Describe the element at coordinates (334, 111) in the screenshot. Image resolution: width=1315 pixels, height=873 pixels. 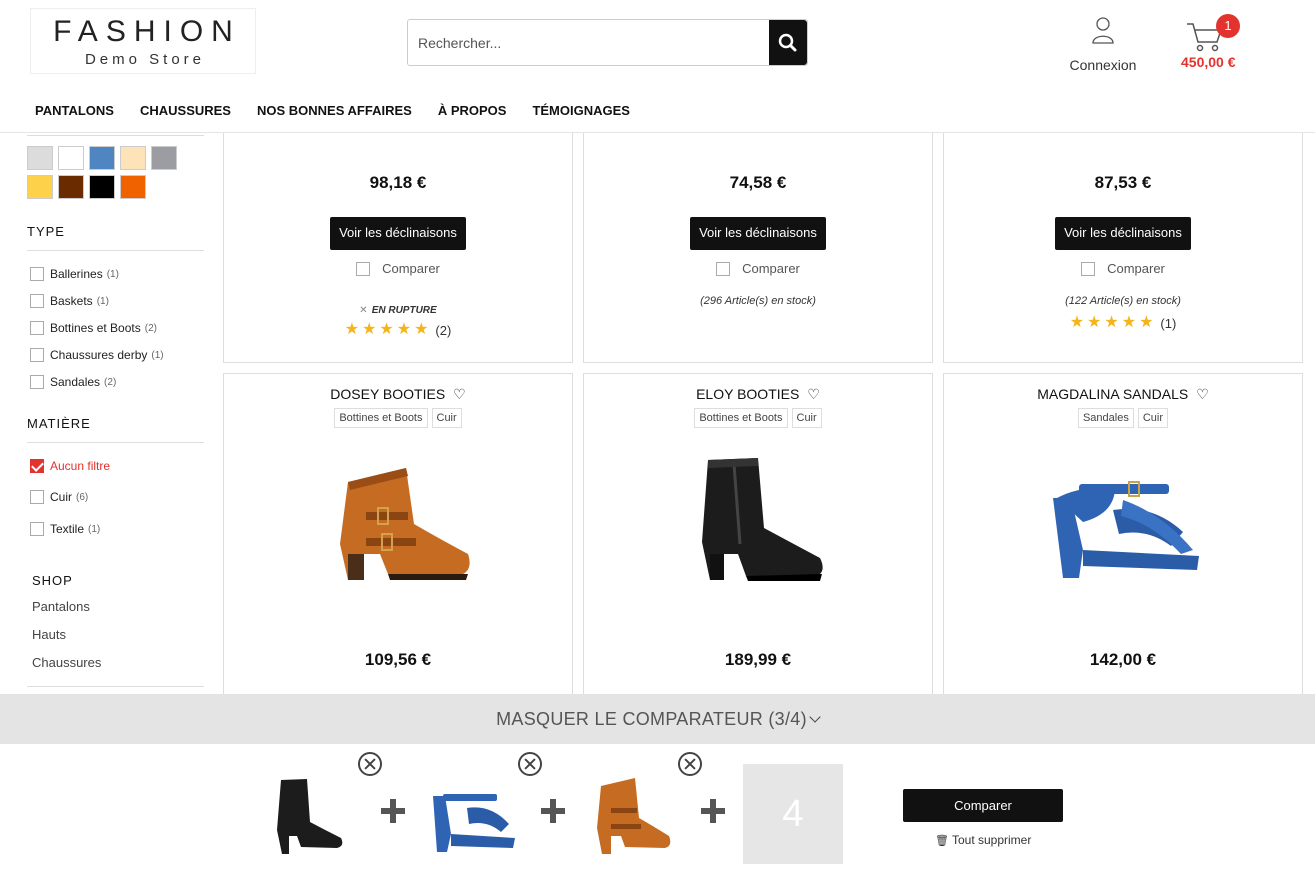
I see `nav-item-bonnes-affaires: NOS BONNES AFFAIRES` at that location.